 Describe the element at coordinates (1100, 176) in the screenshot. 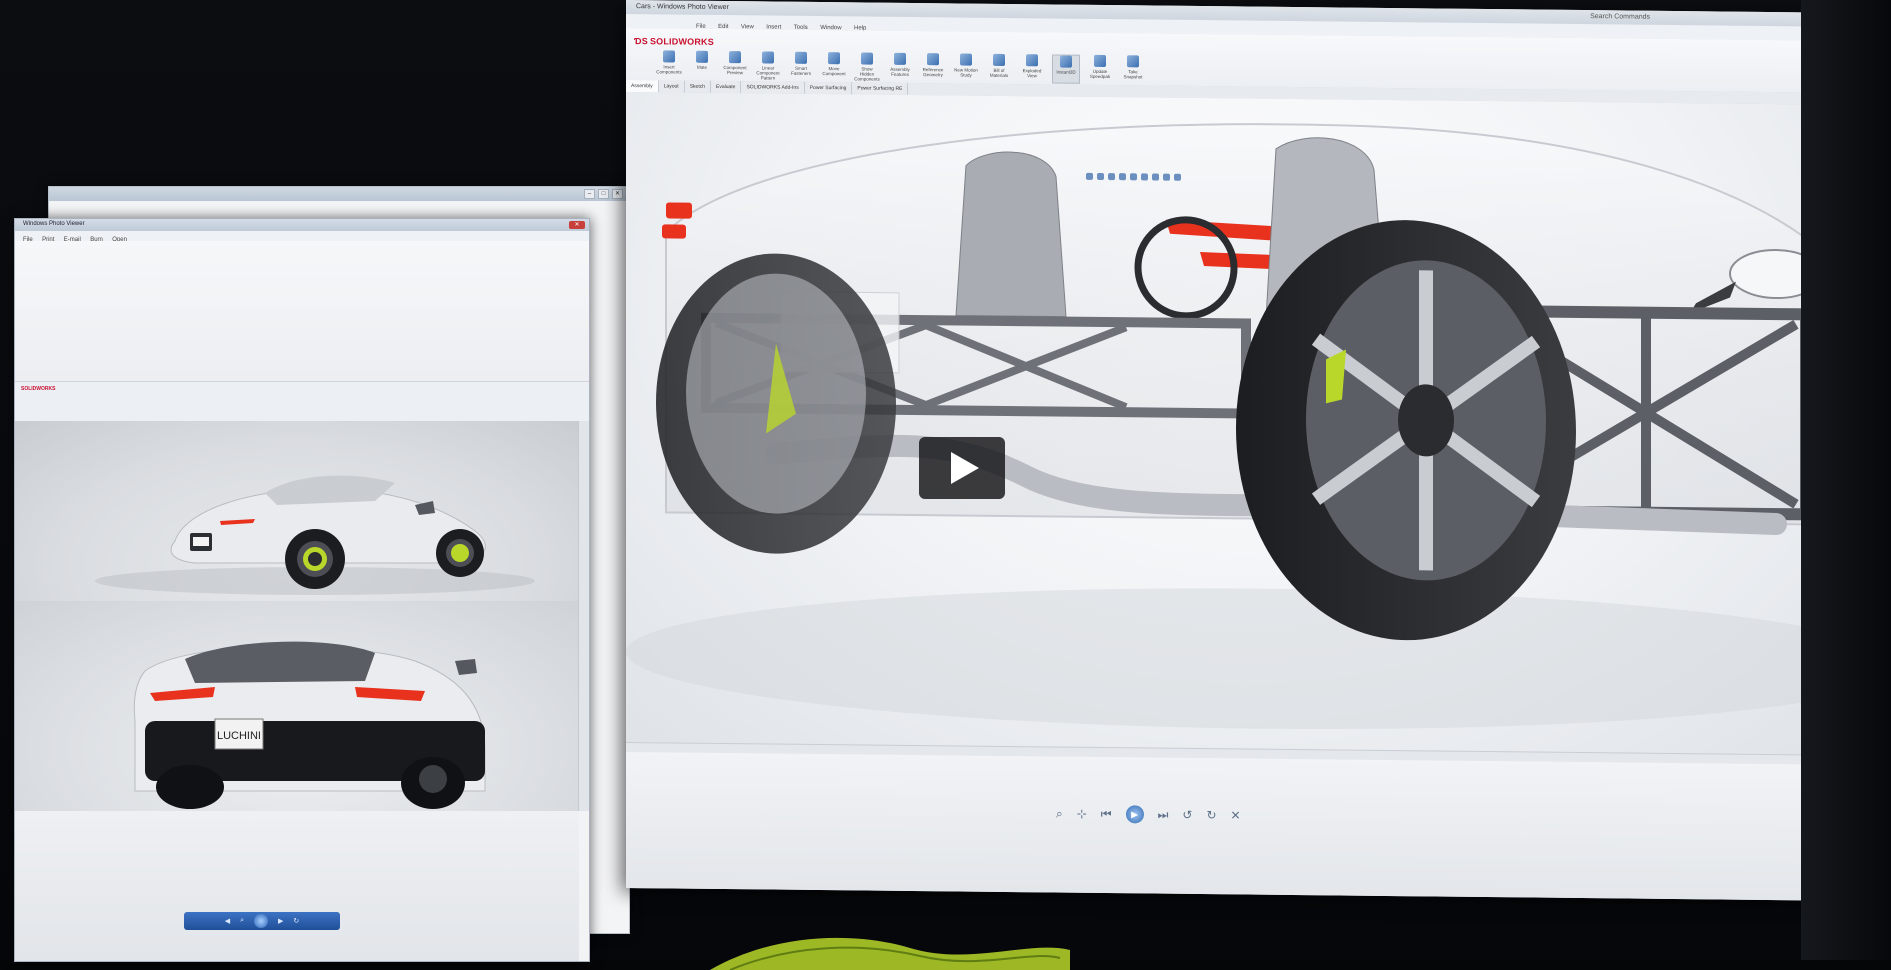

I see `zoom-area-icon` at that location.